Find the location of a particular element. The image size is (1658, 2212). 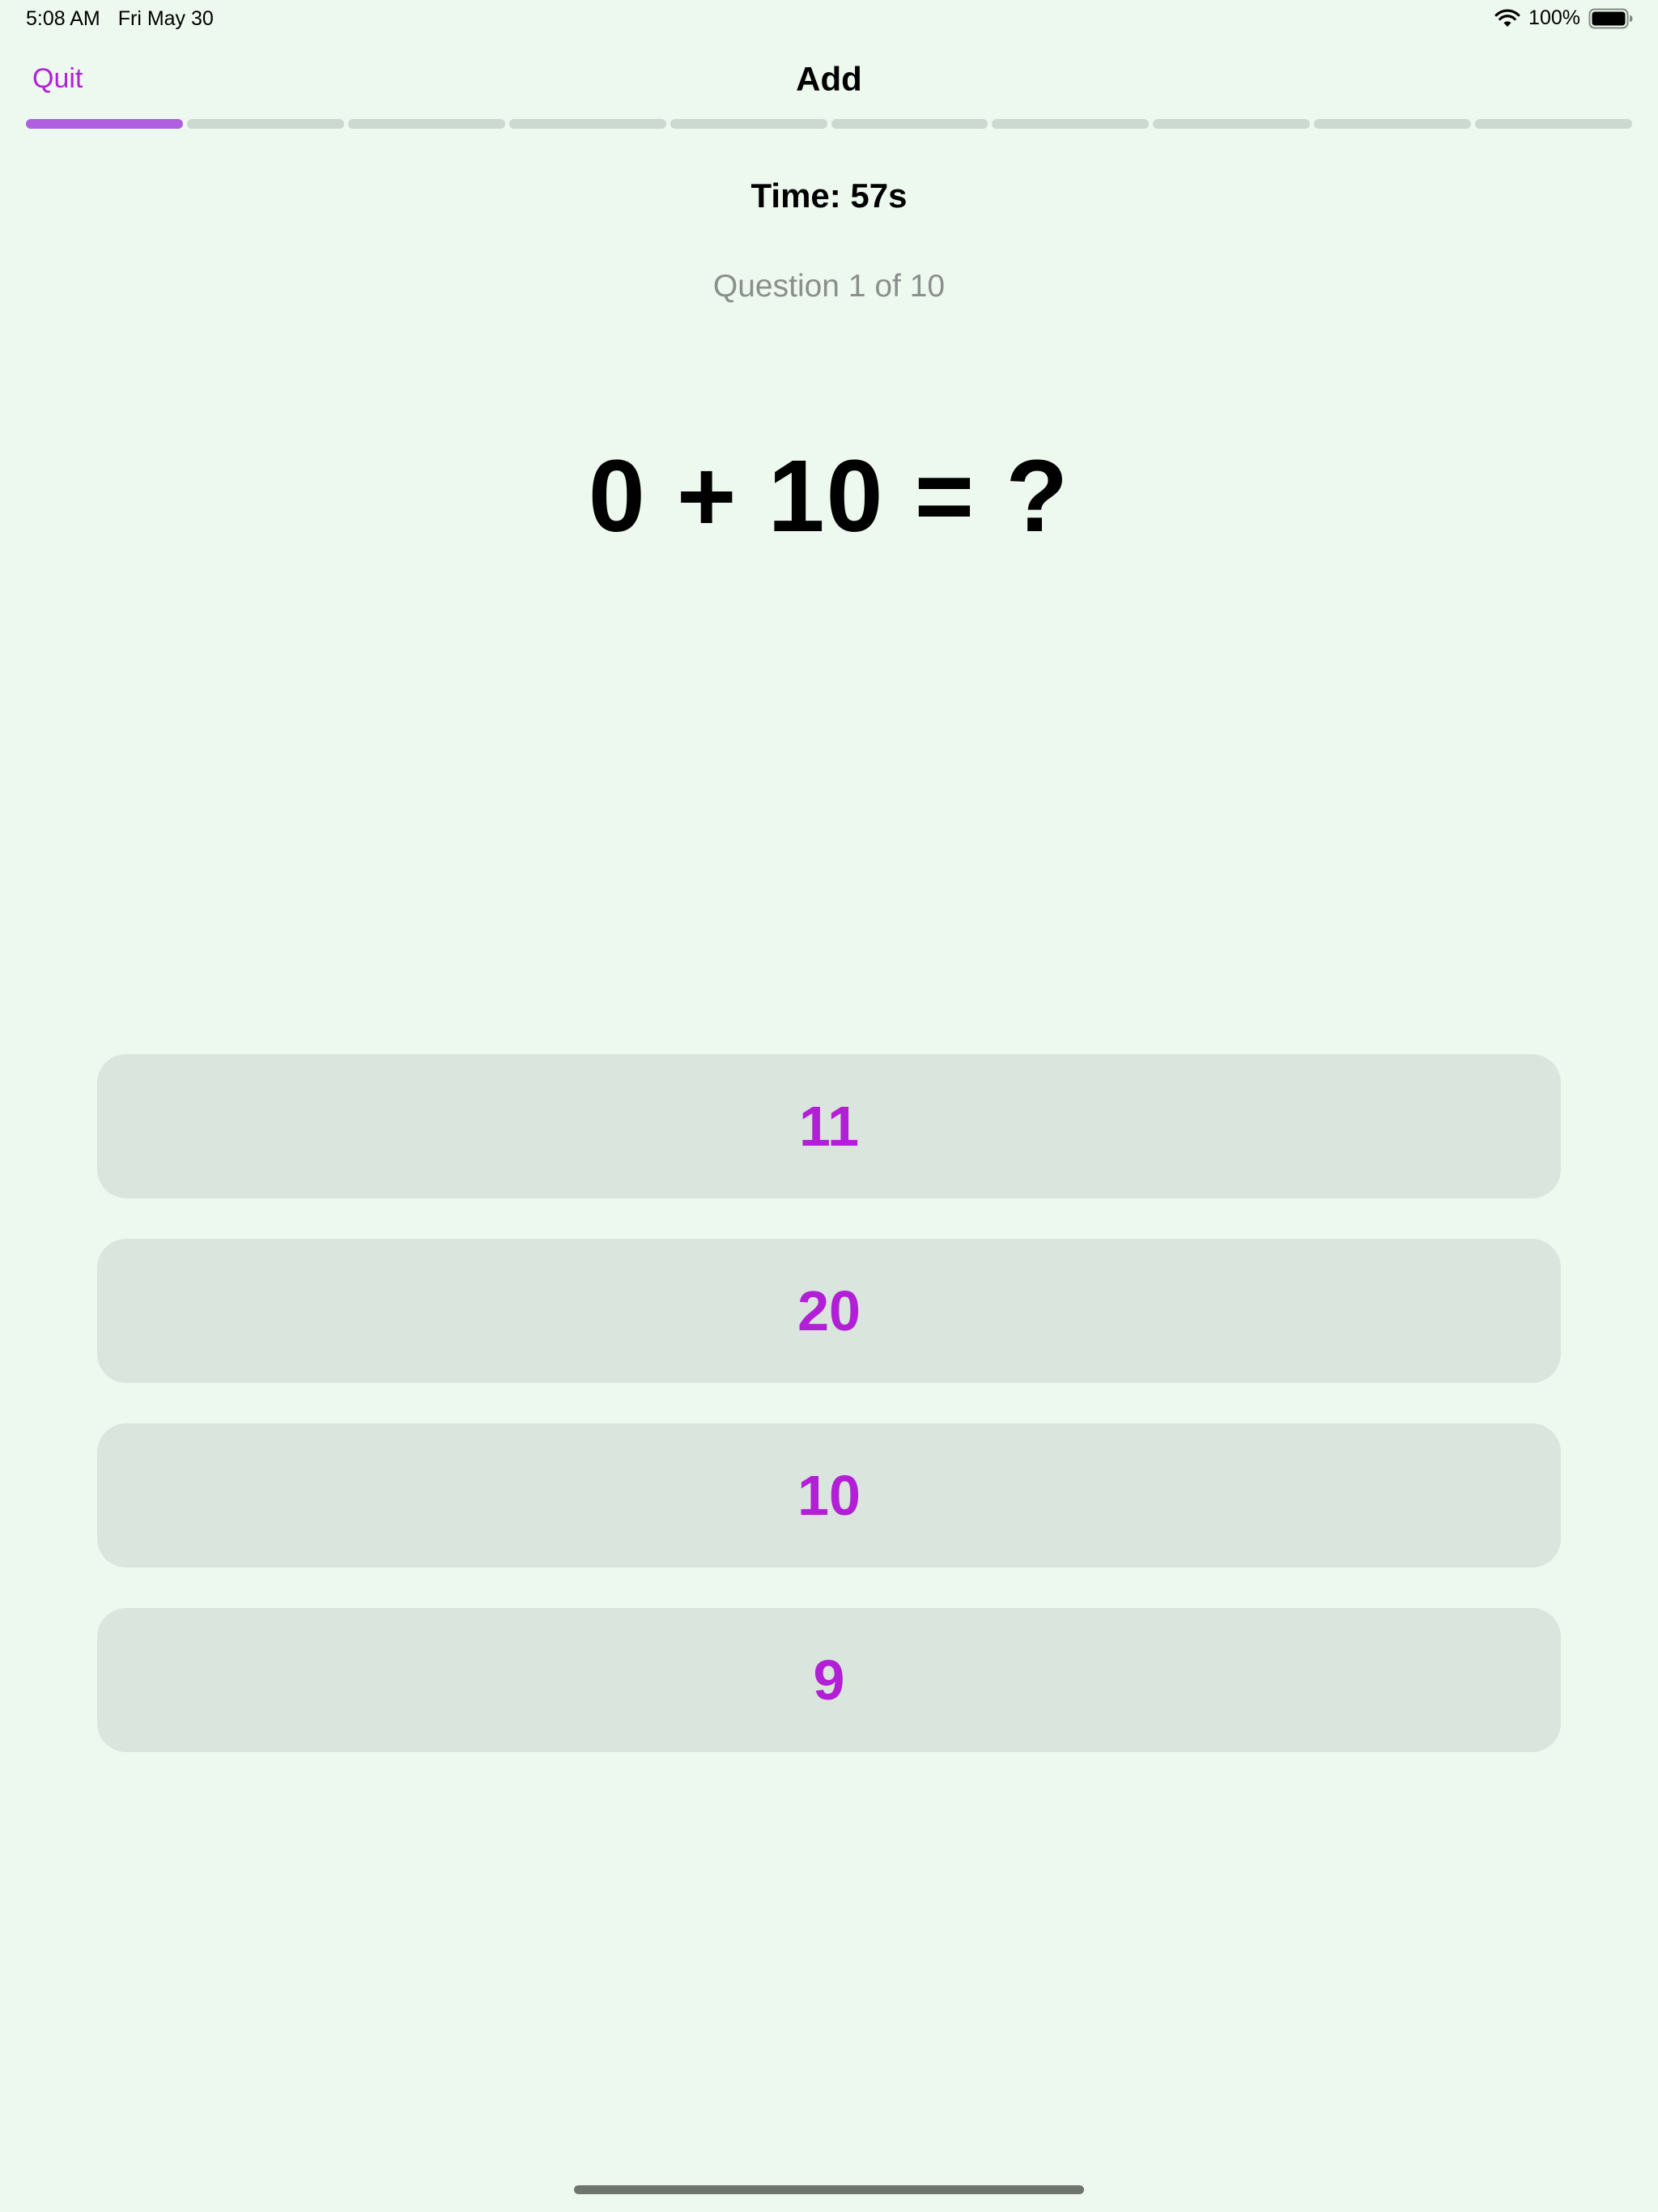

answer-button: 20 is located at coordinates (829, 1311).